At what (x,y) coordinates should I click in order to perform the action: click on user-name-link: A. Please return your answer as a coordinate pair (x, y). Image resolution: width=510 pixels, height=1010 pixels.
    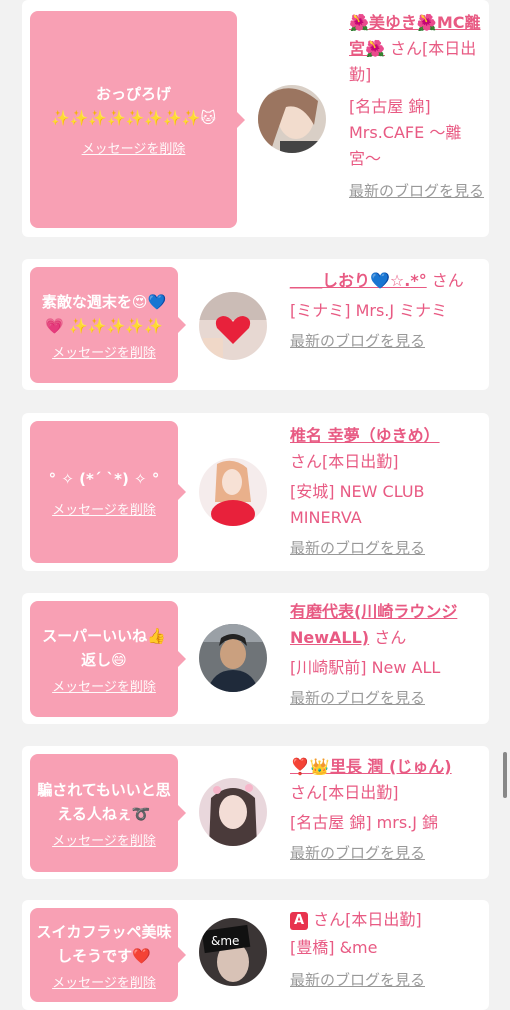
    Looking at the image, I should click on (299, 921).